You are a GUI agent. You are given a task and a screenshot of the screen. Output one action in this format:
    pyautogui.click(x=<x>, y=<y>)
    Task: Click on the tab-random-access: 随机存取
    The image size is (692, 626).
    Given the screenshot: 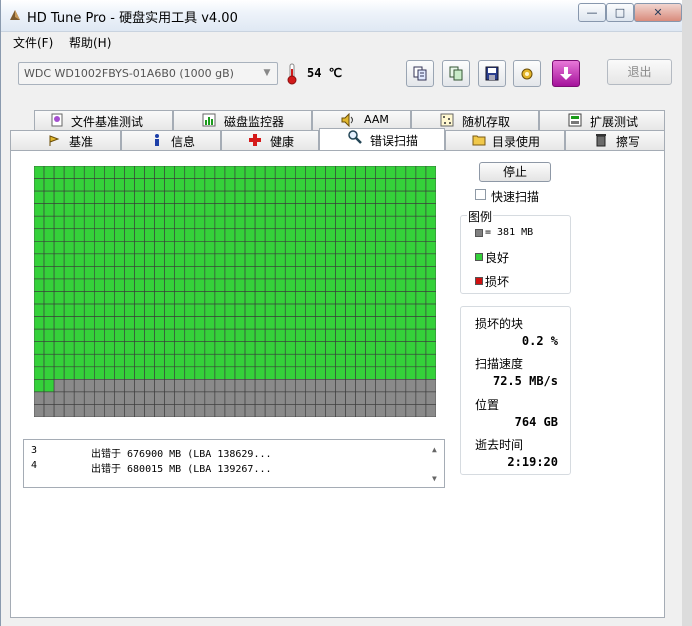 What is the action you would take?
    pyautogui.click(x=475, y=120)
    